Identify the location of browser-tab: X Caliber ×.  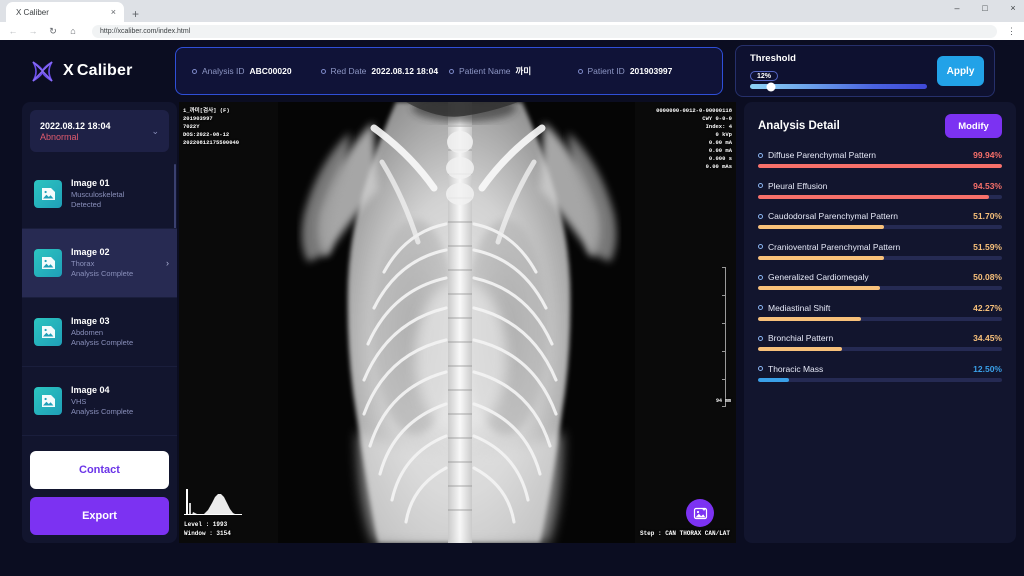
(65, 12).